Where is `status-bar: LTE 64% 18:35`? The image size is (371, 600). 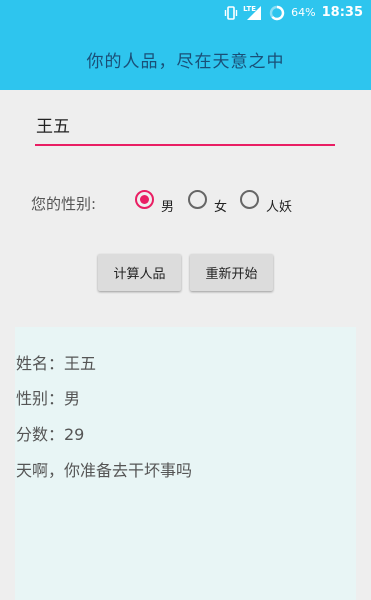
status-bar: LTE 64% 18:35 is located at coordinates (185, 14).